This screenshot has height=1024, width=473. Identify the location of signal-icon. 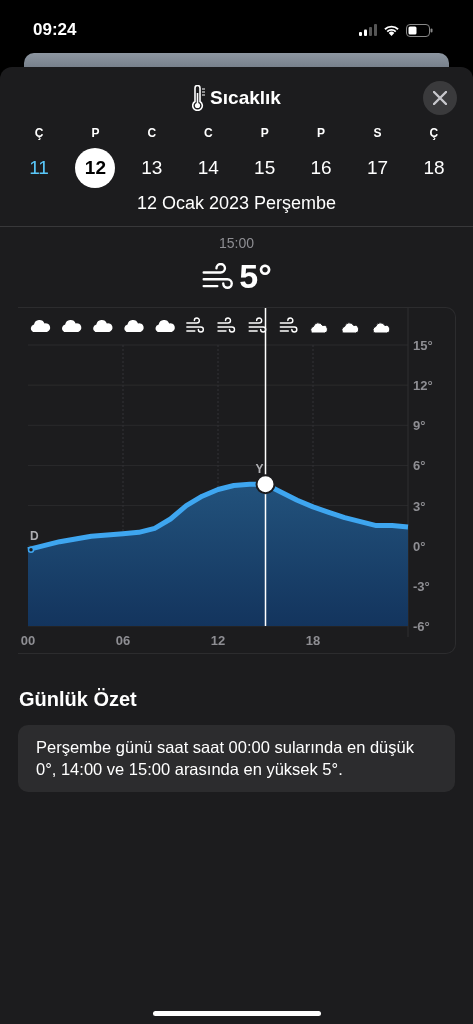
(368, 30).